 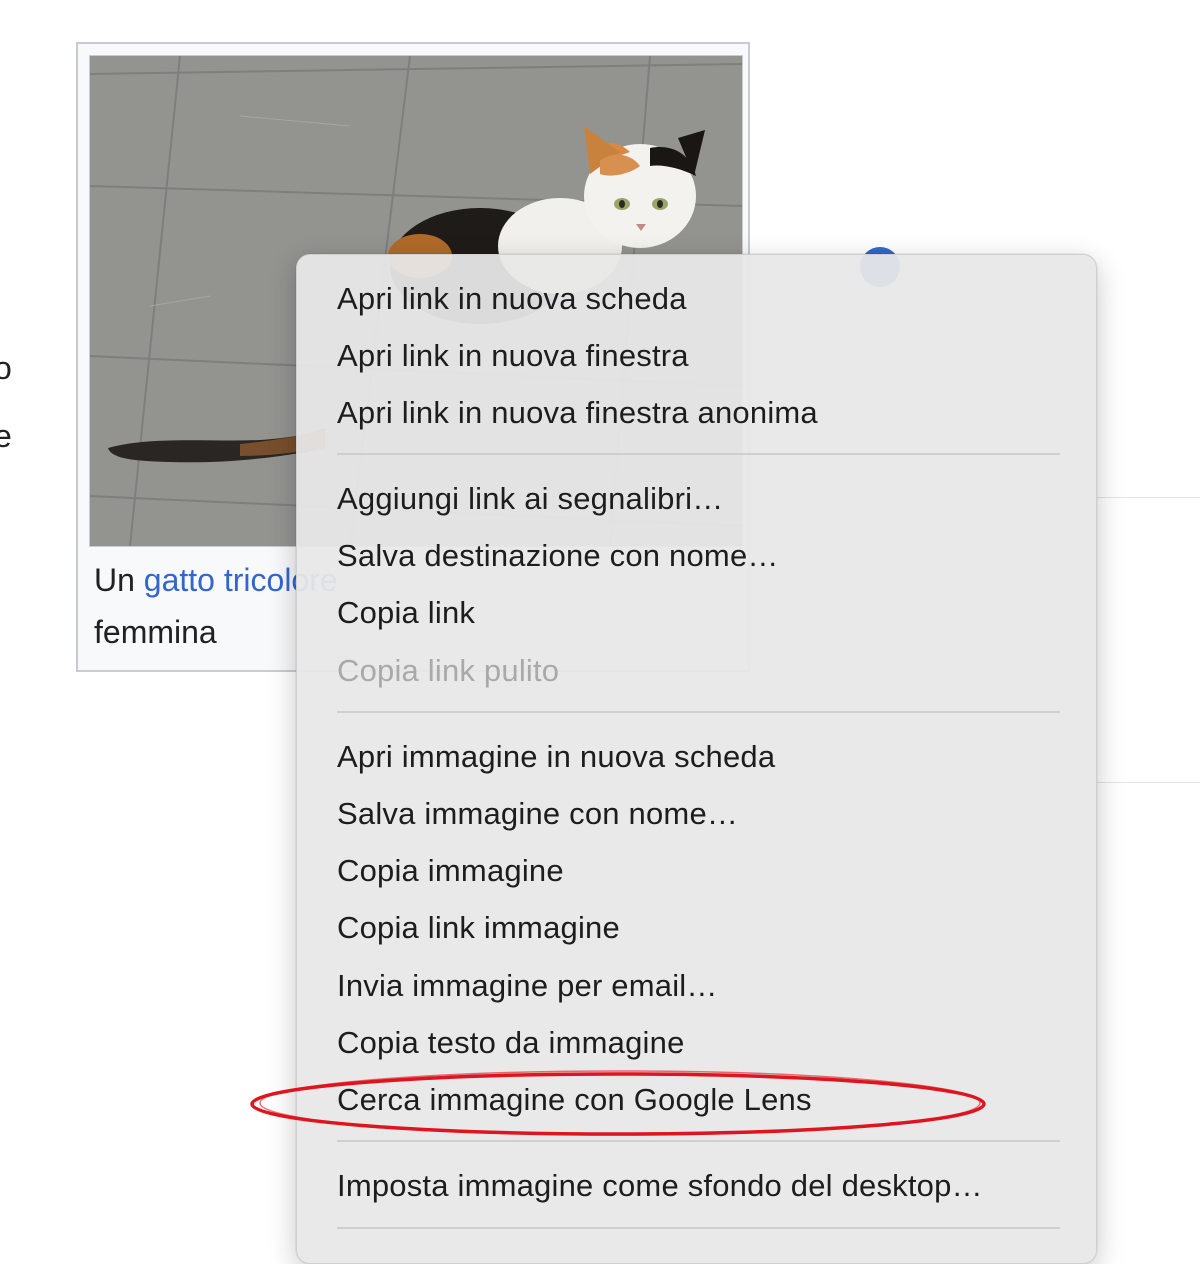 I want to click on menu-item-search-google-lens: Cerca immagine con Google Lens, so click(x=574, y=1100).